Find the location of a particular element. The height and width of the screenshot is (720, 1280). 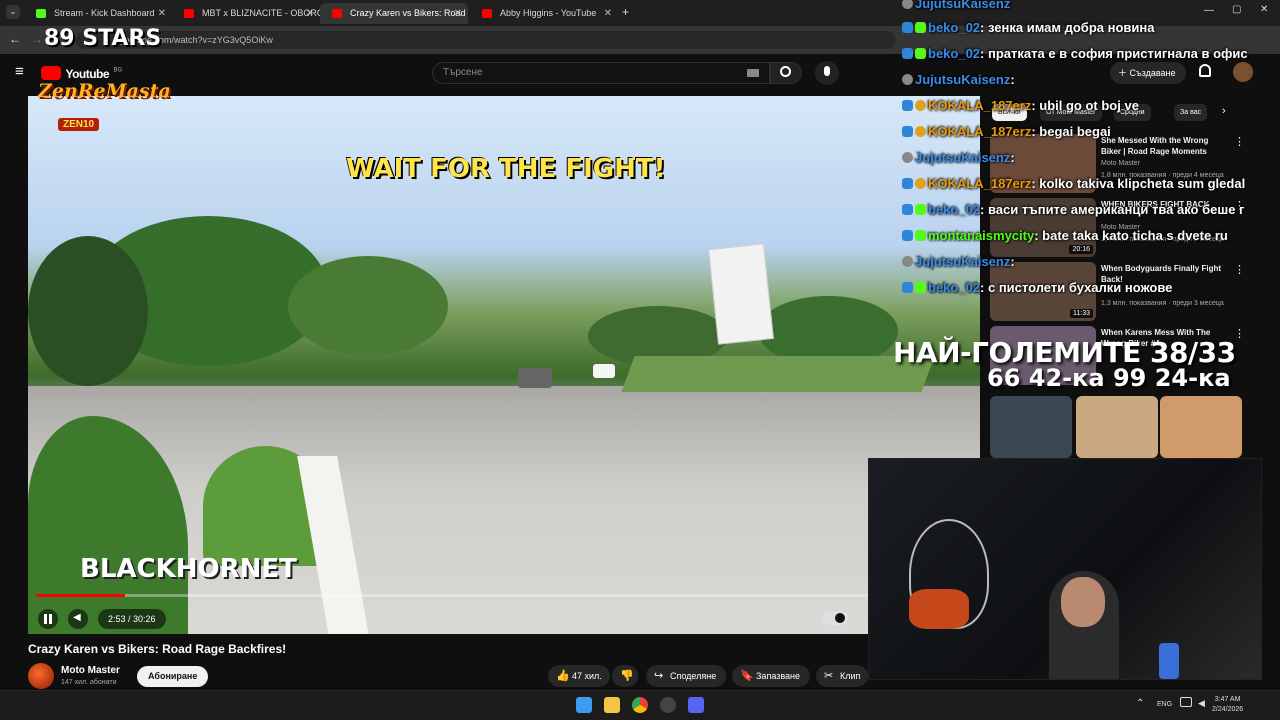

tab-mbt-bliznacite: MBT x BLIZNACITE - OBOROTI ✕ is located at coordinates (246, 13).